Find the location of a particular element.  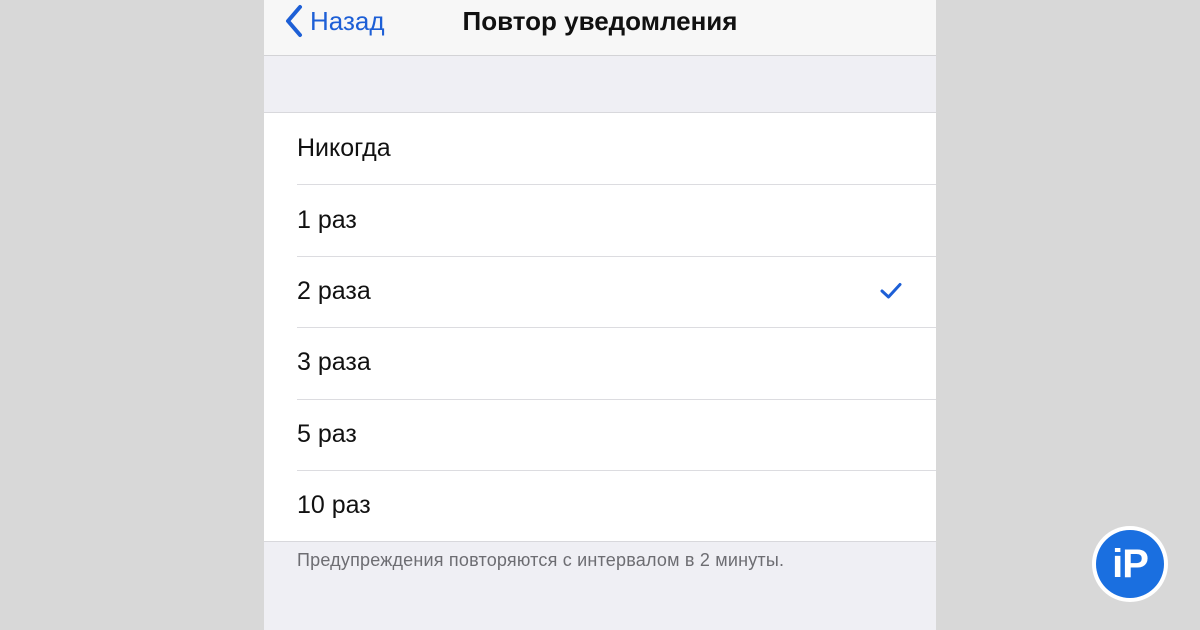

option-label: 5 раз is located at coordinates (327, 433).